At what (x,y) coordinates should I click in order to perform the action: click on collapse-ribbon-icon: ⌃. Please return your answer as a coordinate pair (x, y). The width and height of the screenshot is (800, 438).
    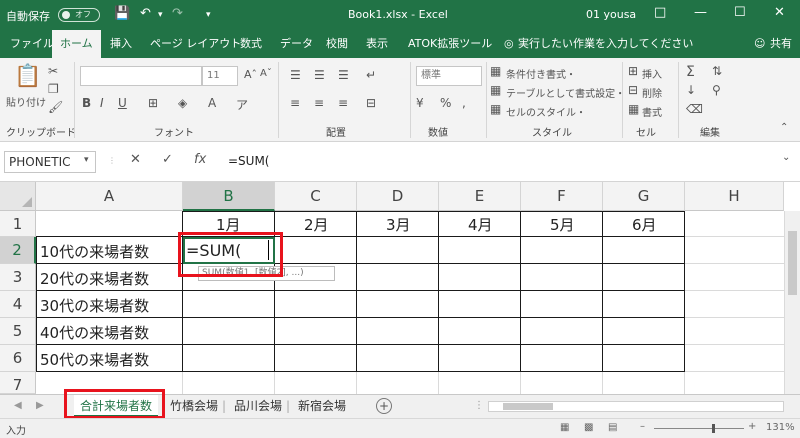
    Looking at the image, I should click on (784, 127).